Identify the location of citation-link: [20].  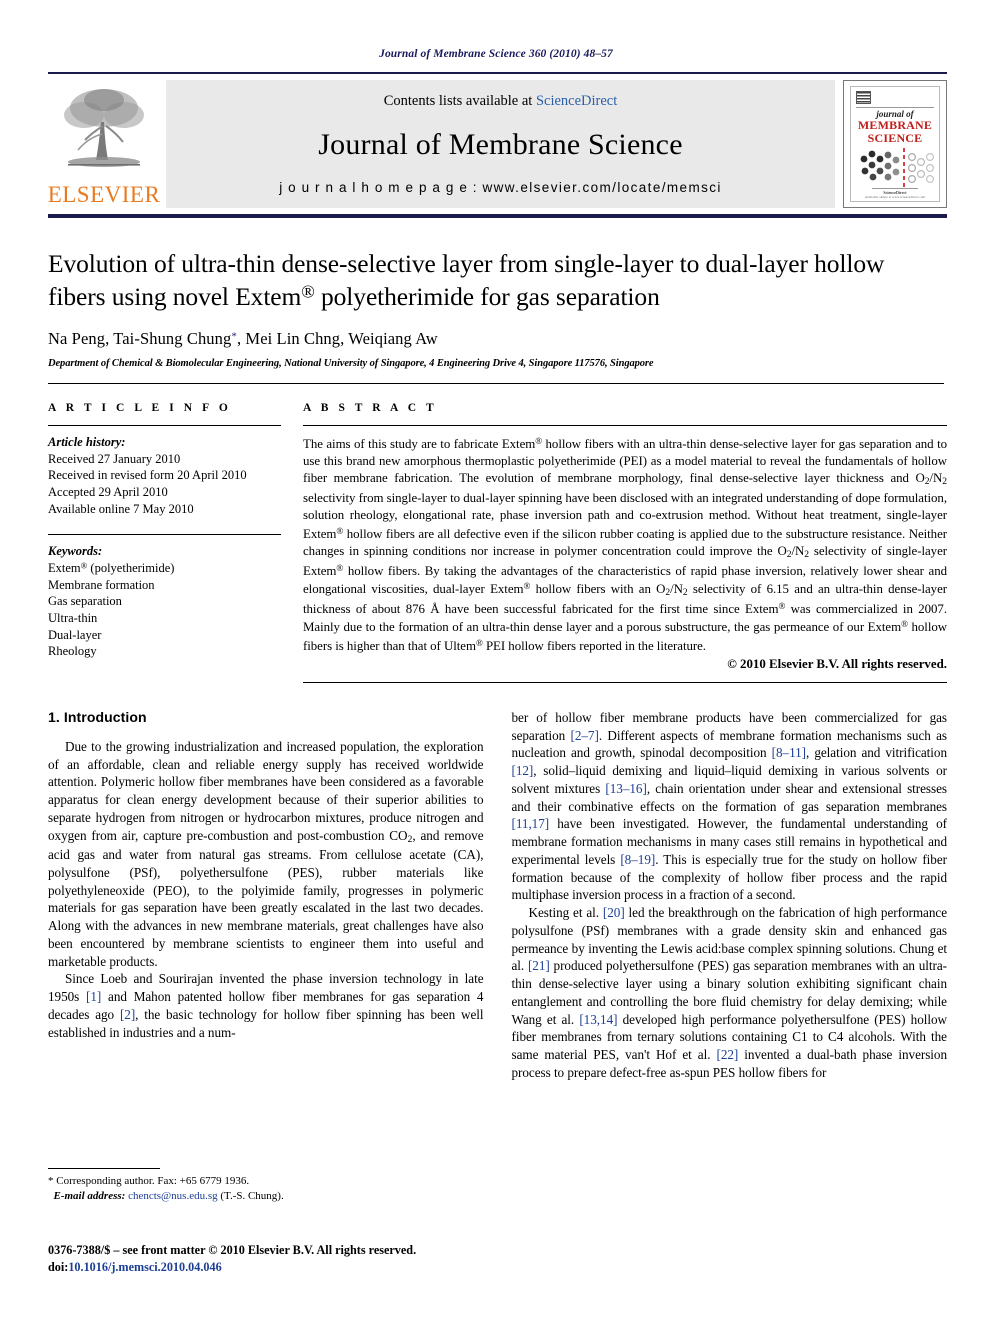
(614, 912).